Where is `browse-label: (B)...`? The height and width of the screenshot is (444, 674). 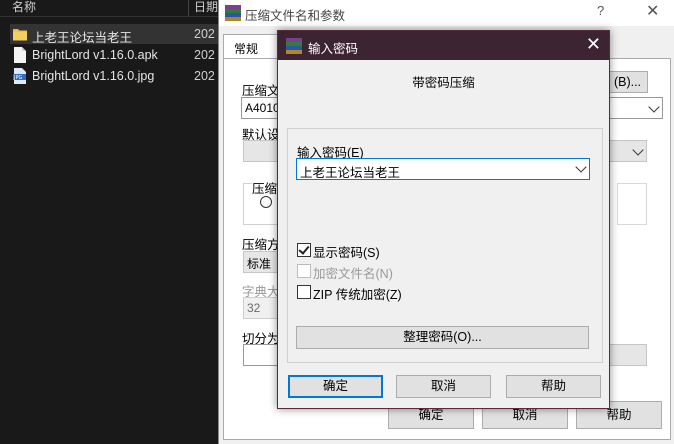 browse-label: (B)... is located at coordinates (627, 82).